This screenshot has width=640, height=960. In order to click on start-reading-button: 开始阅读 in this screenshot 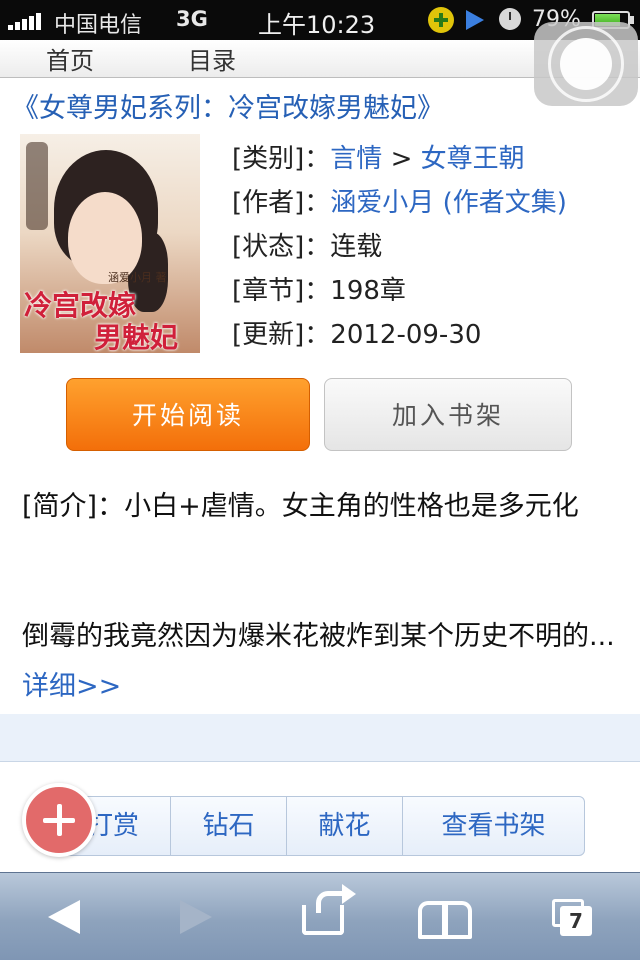, I will do `click(188, 414)`.